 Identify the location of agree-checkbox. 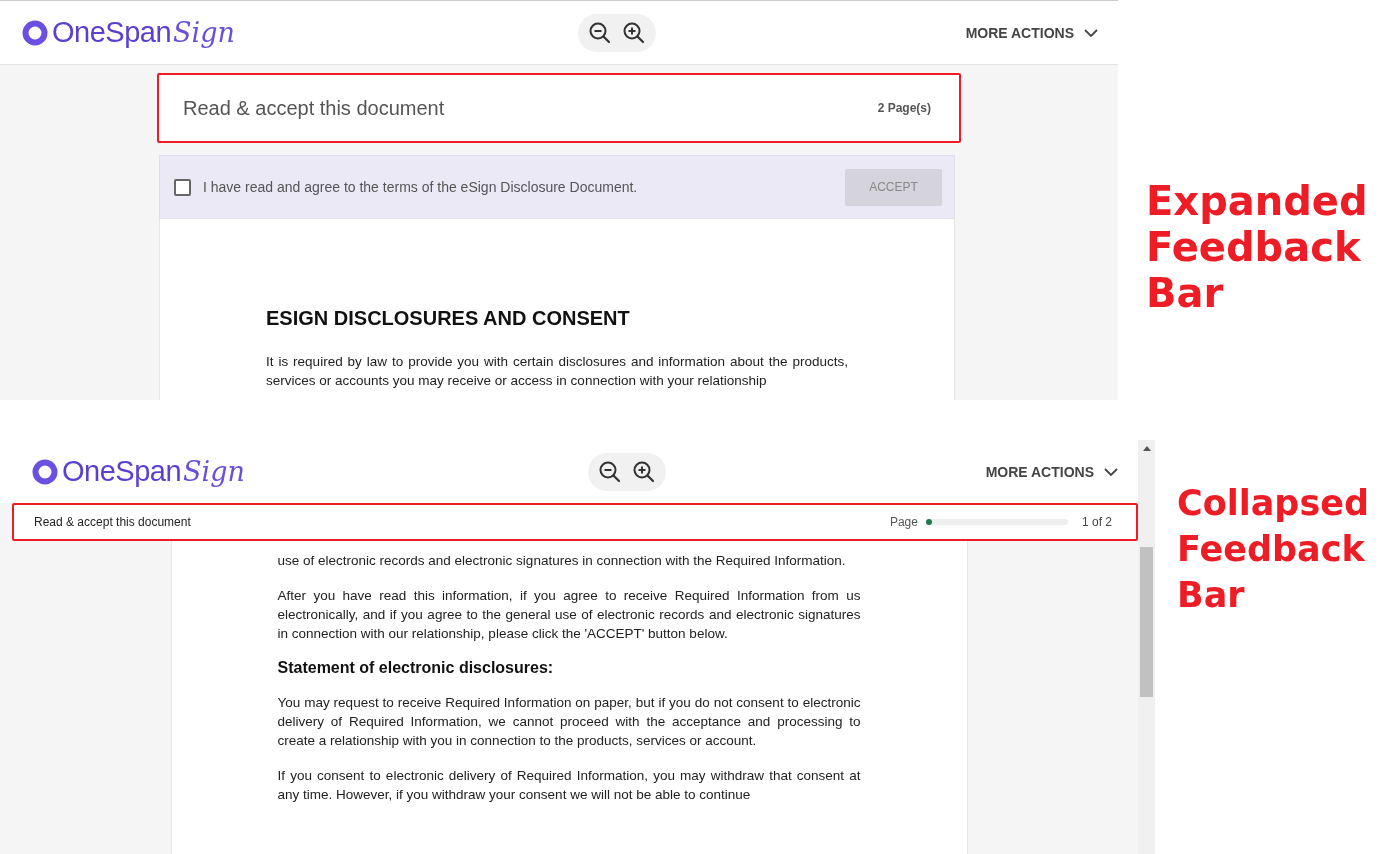
(182, 187).